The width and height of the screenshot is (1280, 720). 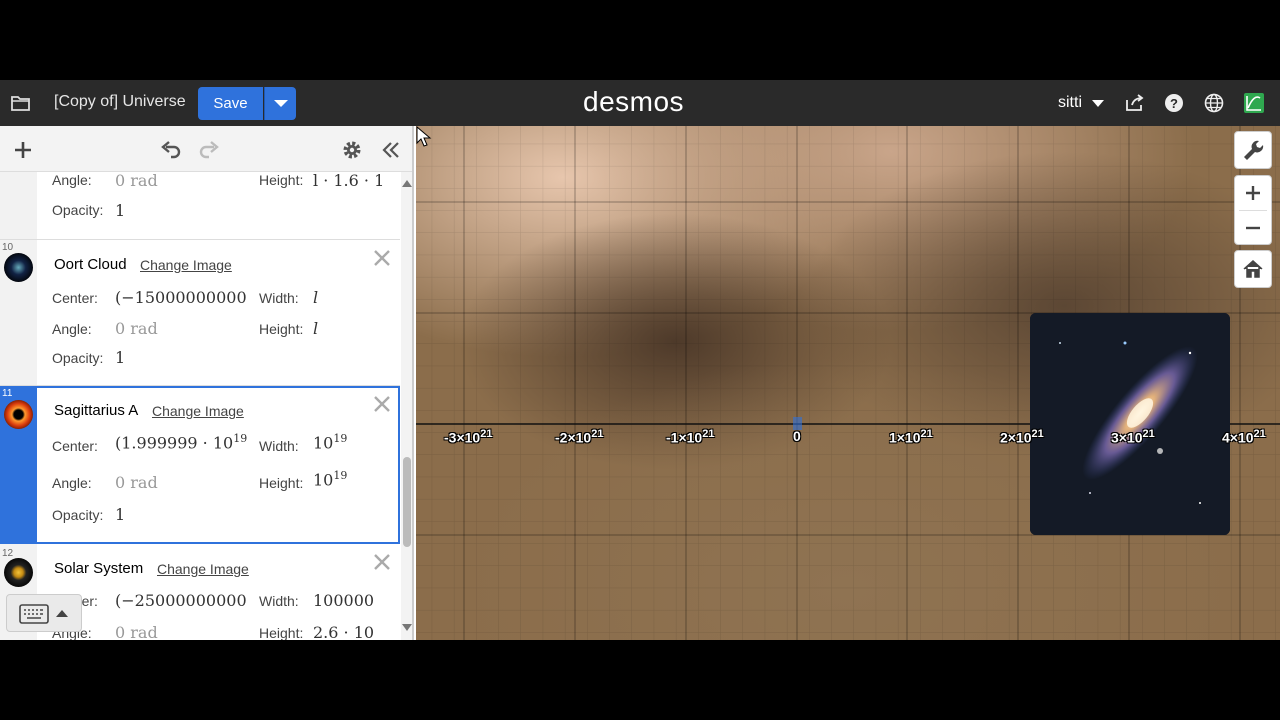 What do you see at coordinates (1134, 103) in the screenshot?
I see `share-icon` at bounding box center [1134, 103].